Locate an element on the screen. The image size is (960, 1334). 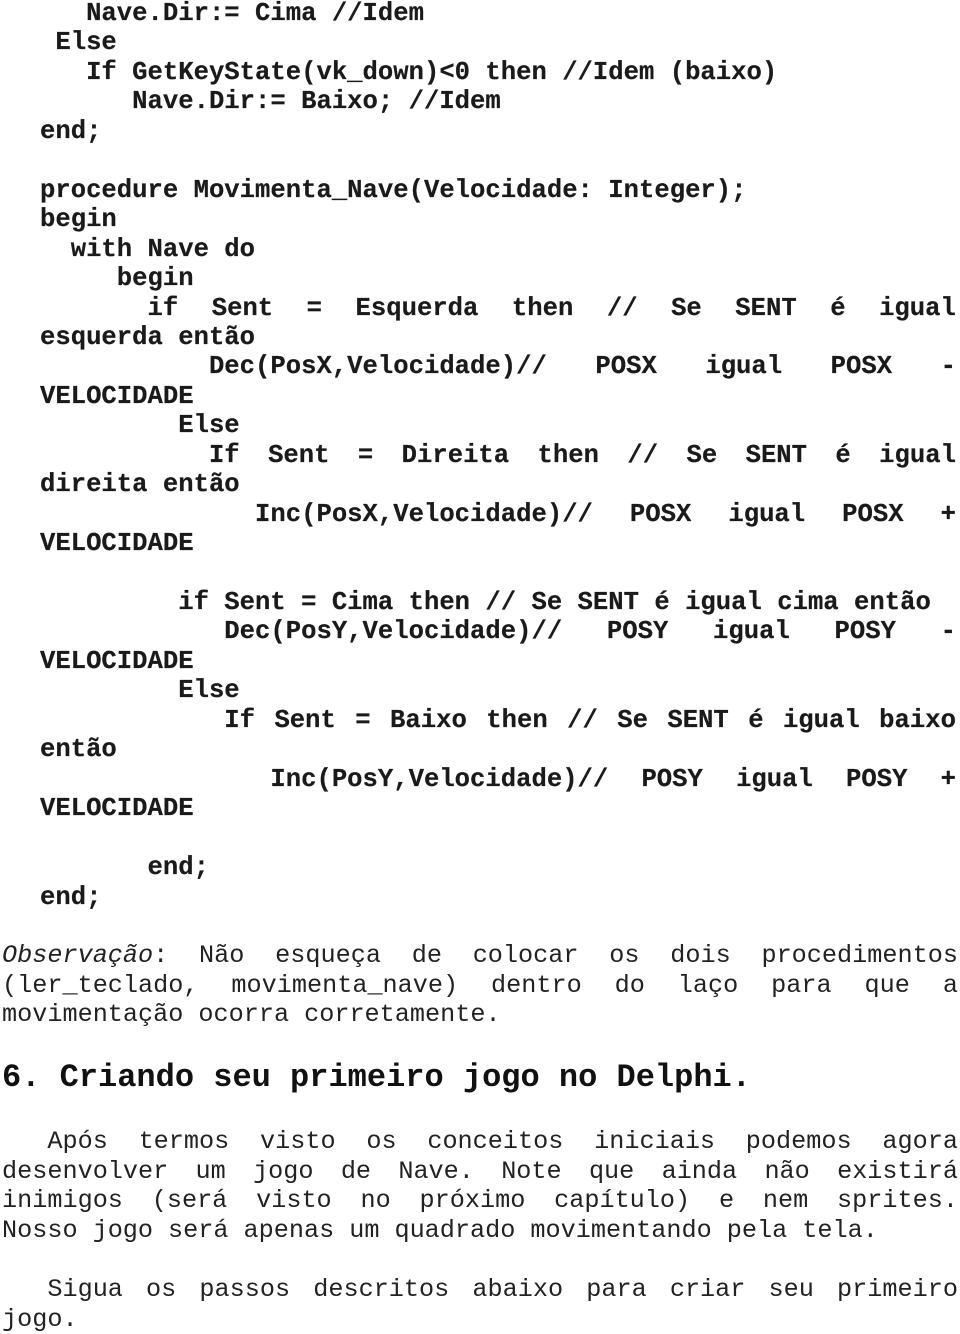
code-token: Se is located at coordinates (702, 455).